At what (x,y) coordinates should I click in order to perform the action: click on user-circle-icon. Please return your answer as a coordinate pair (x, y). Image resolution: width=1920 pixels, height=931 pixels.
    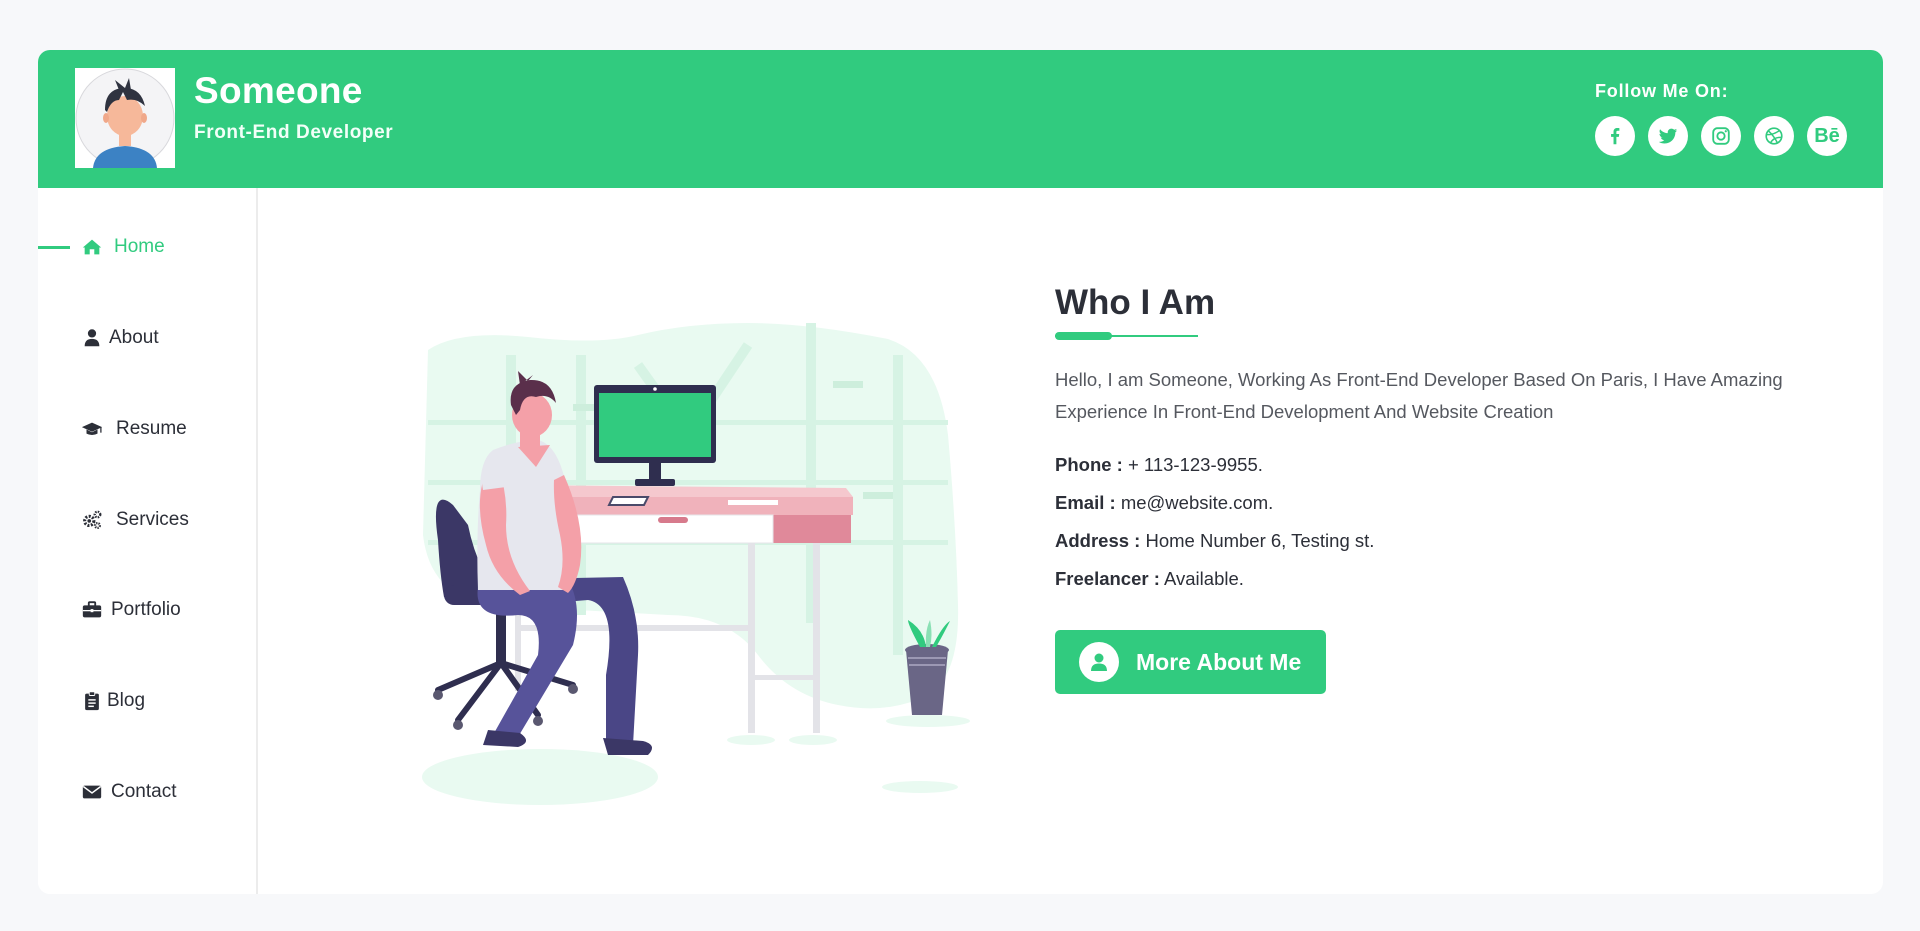
    Looking at the image, I should click on (1099, 662).